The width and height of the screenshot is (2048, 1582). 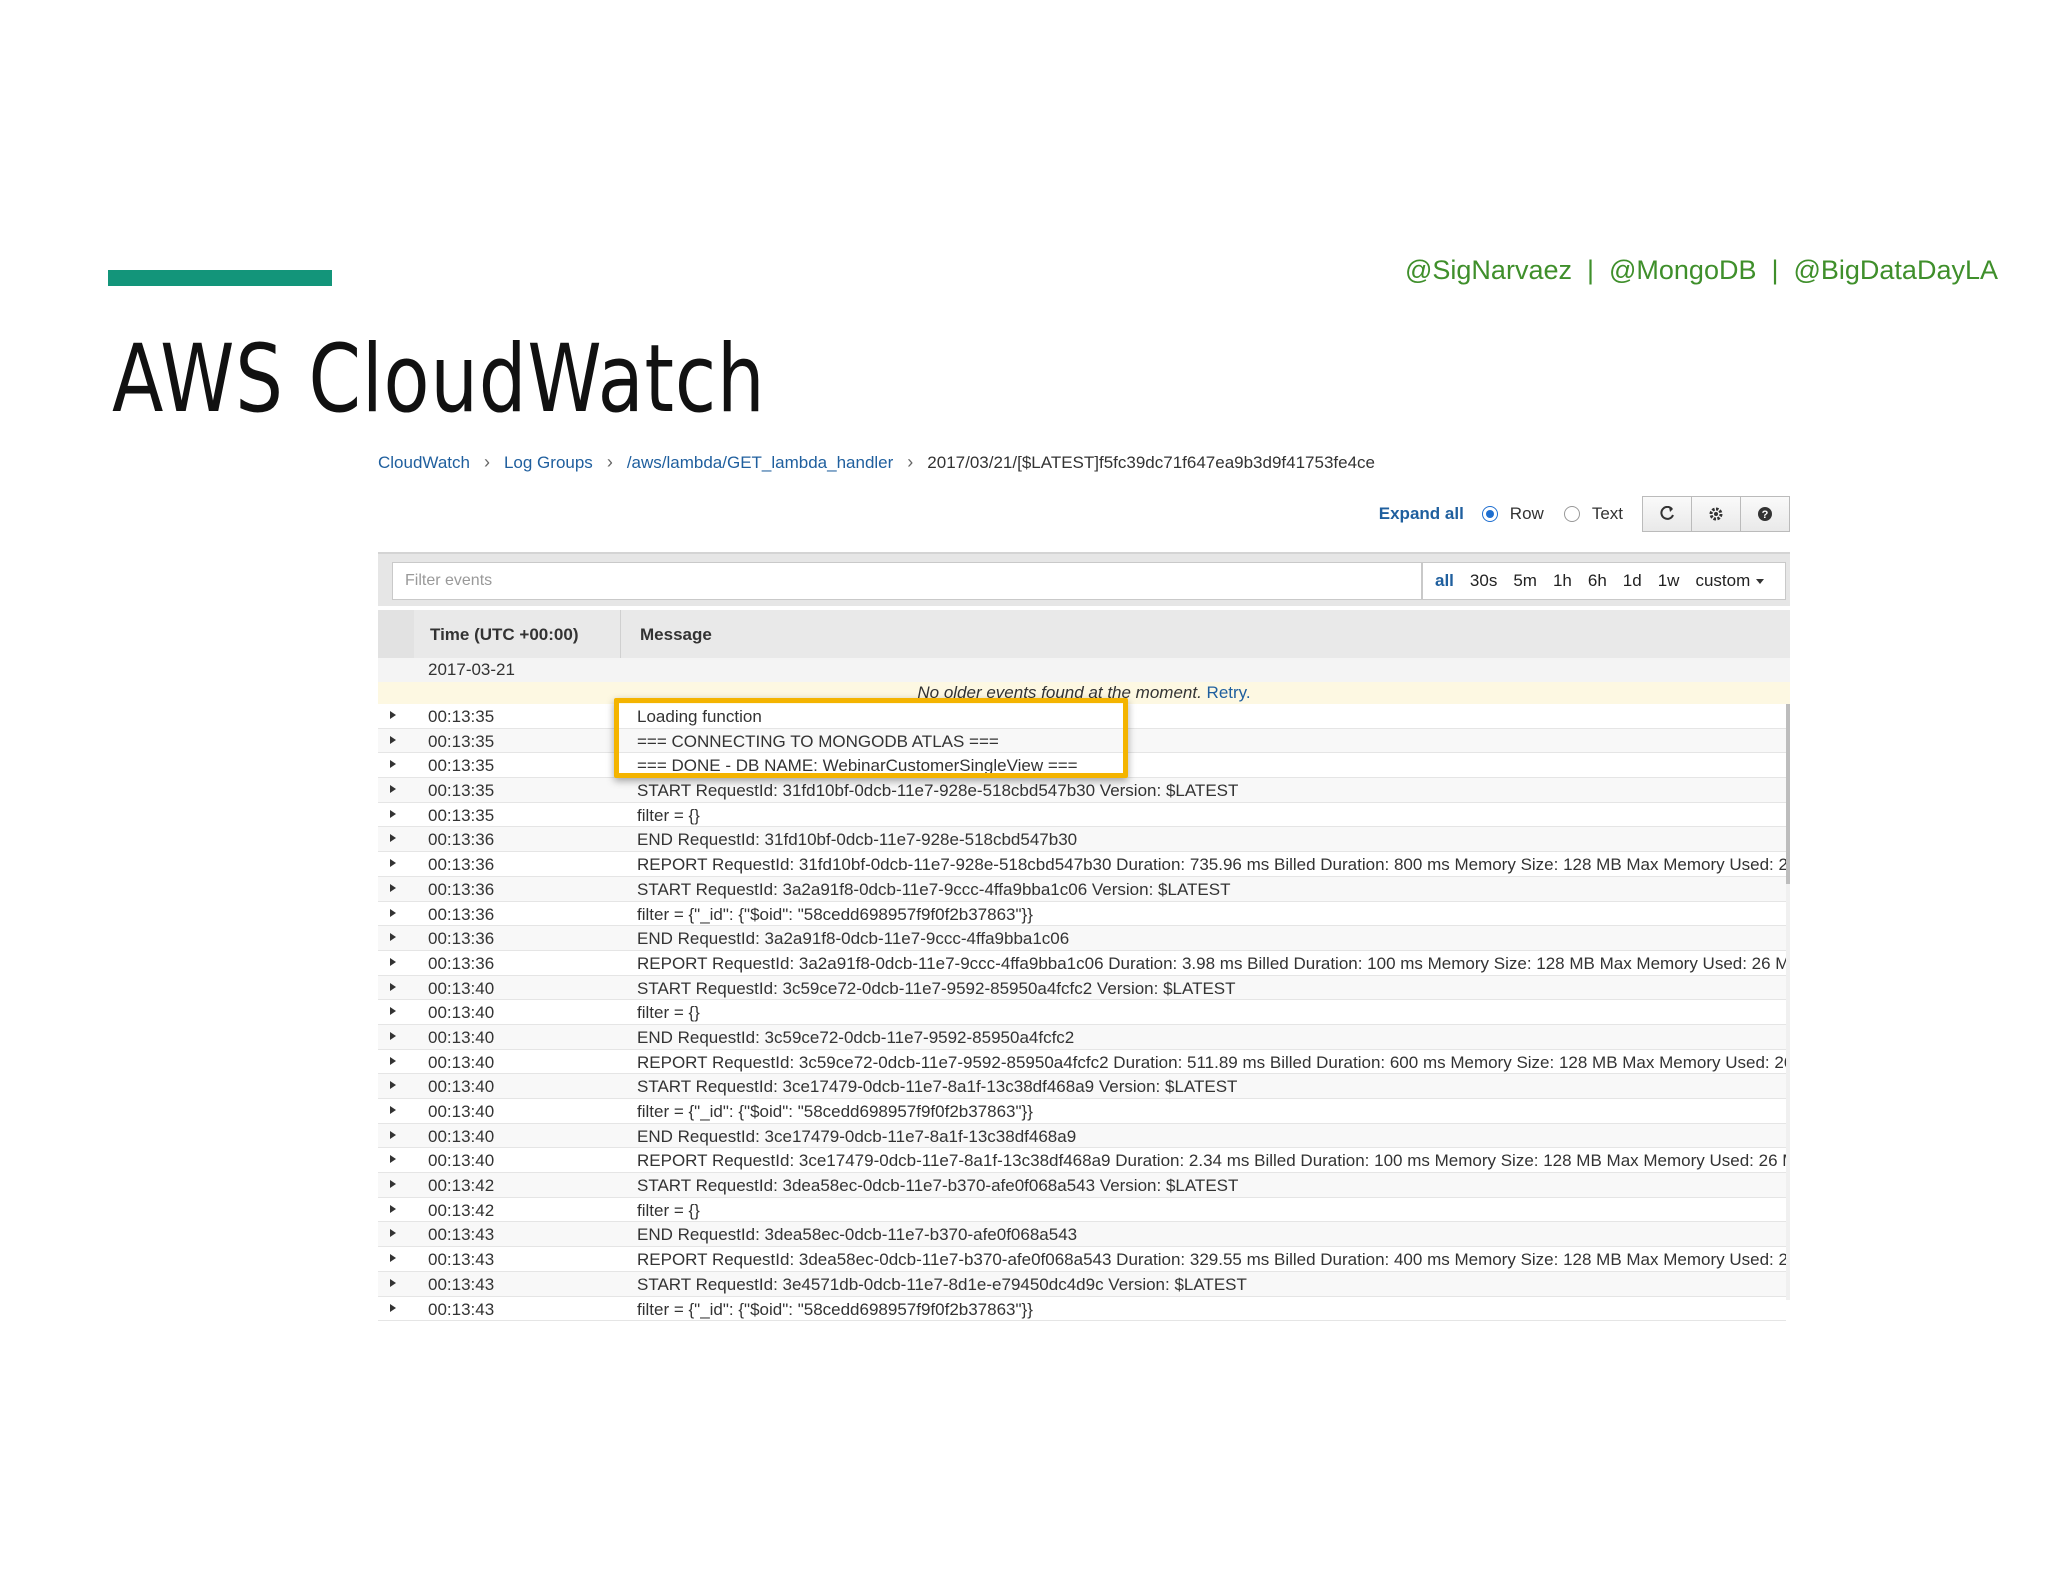 What do you see at coordinates (1444, 581) in the screenshot?
I see `range-all: all` at bounding box center [1444, 581].